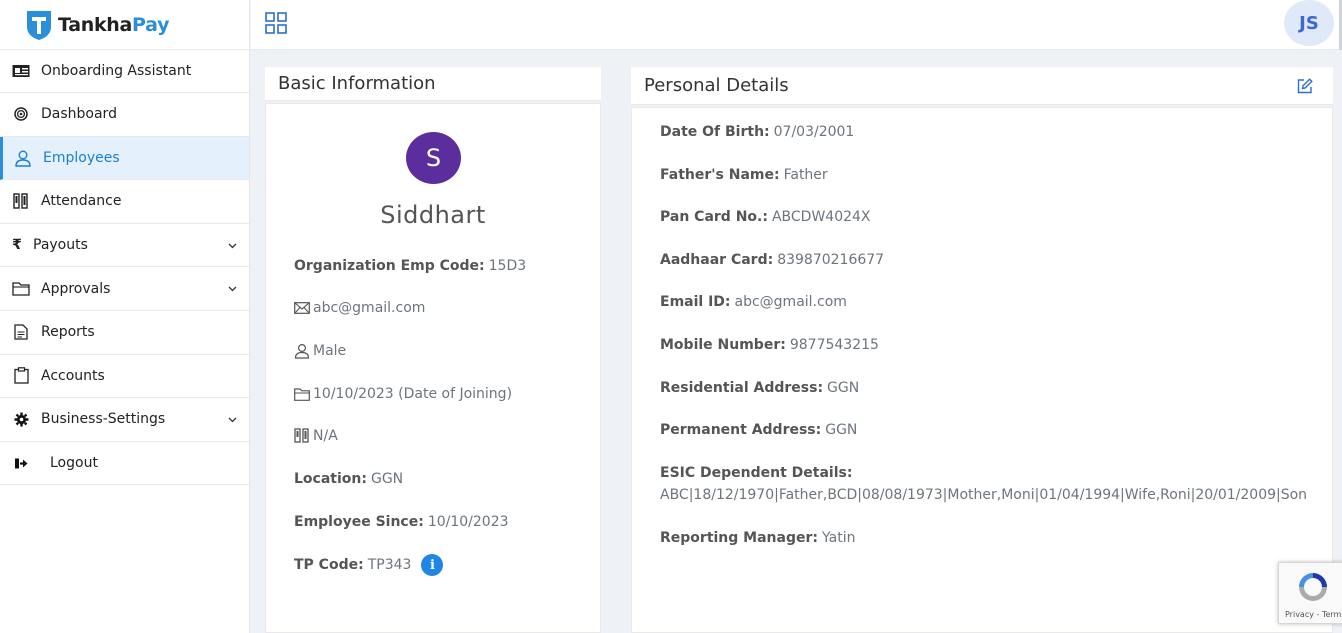  Describe the element at coordinates (760, 388) in the screenshot. I see `residential-address: Residential Address: GGN` at that location.